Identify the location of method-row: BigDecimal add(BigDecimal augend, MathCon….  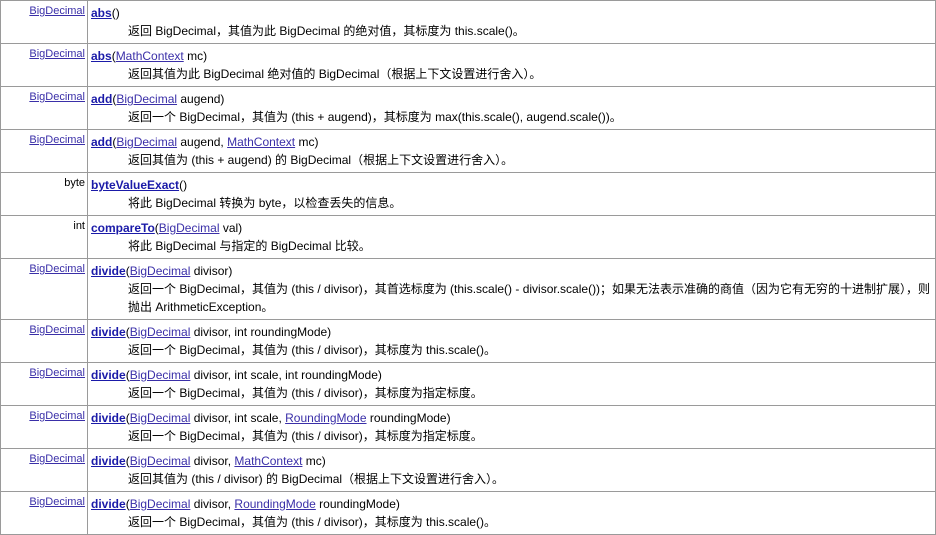
(468, 151).